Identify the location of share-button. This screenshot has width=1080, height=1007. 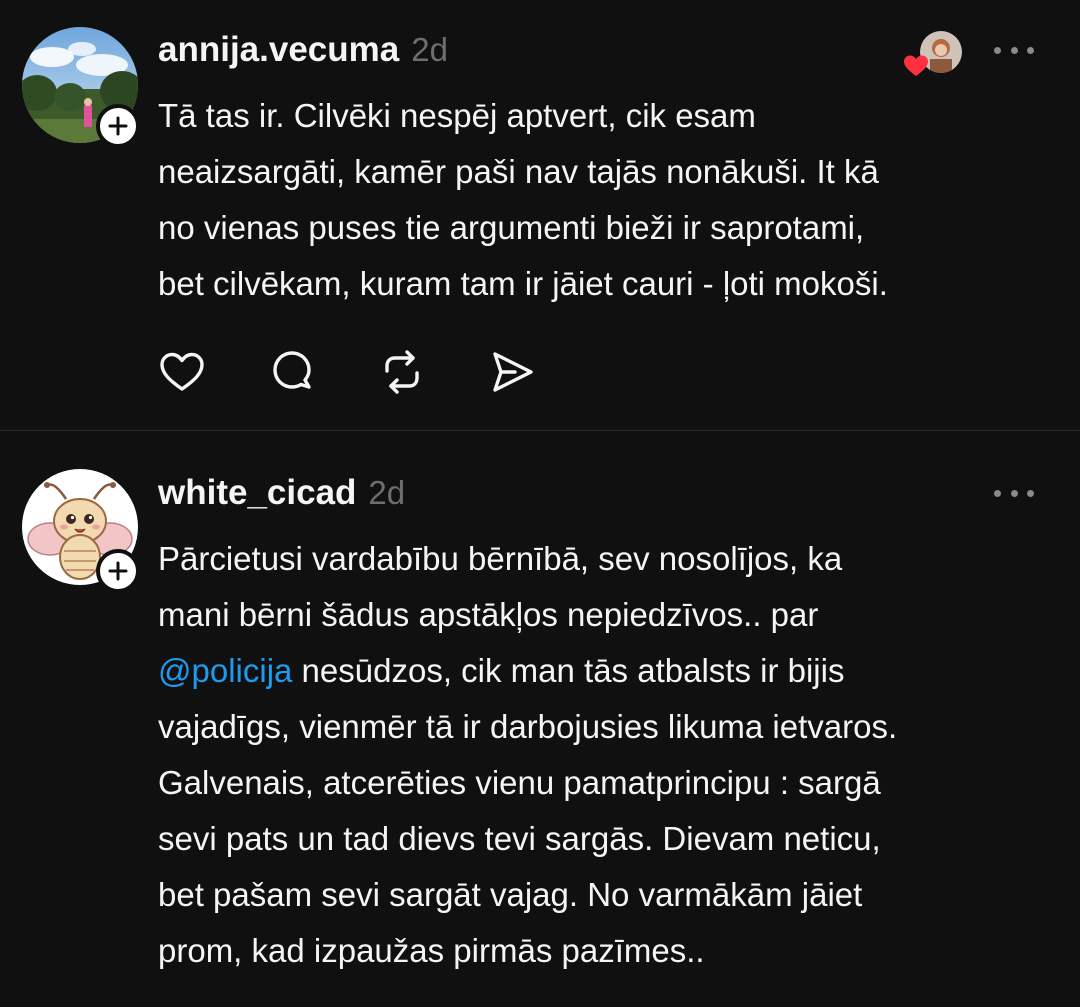
(512, 372).